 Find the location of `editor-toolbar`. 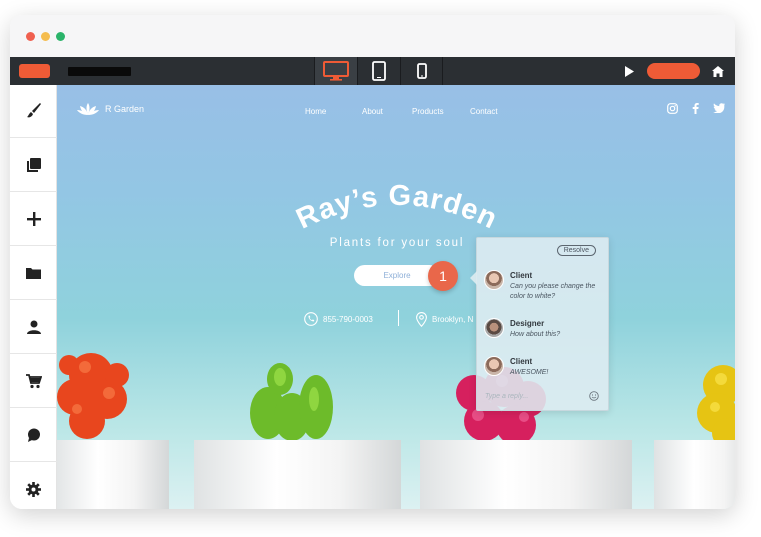

editor-toolbar is located at coordinates (372, 71).